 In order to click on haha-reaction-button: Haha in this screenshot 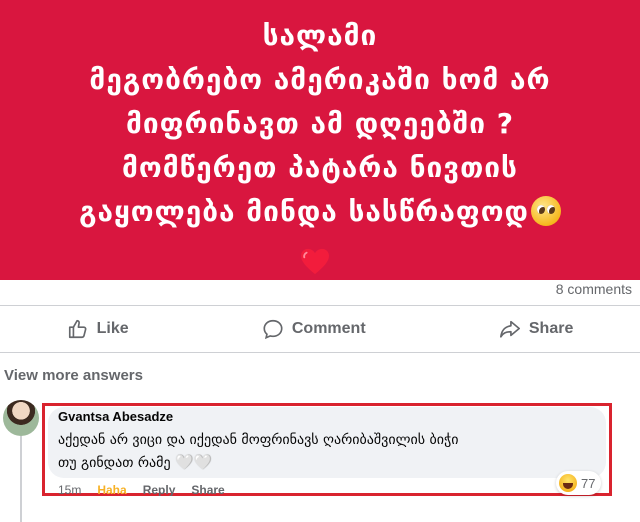, I will do `click(111, 489)`.